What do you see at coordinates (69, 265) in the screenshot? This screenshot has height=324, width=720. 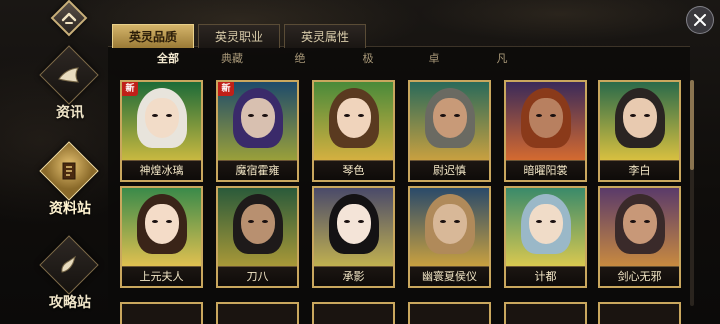 I see `brush-icon` at bounding box center [69, 265].